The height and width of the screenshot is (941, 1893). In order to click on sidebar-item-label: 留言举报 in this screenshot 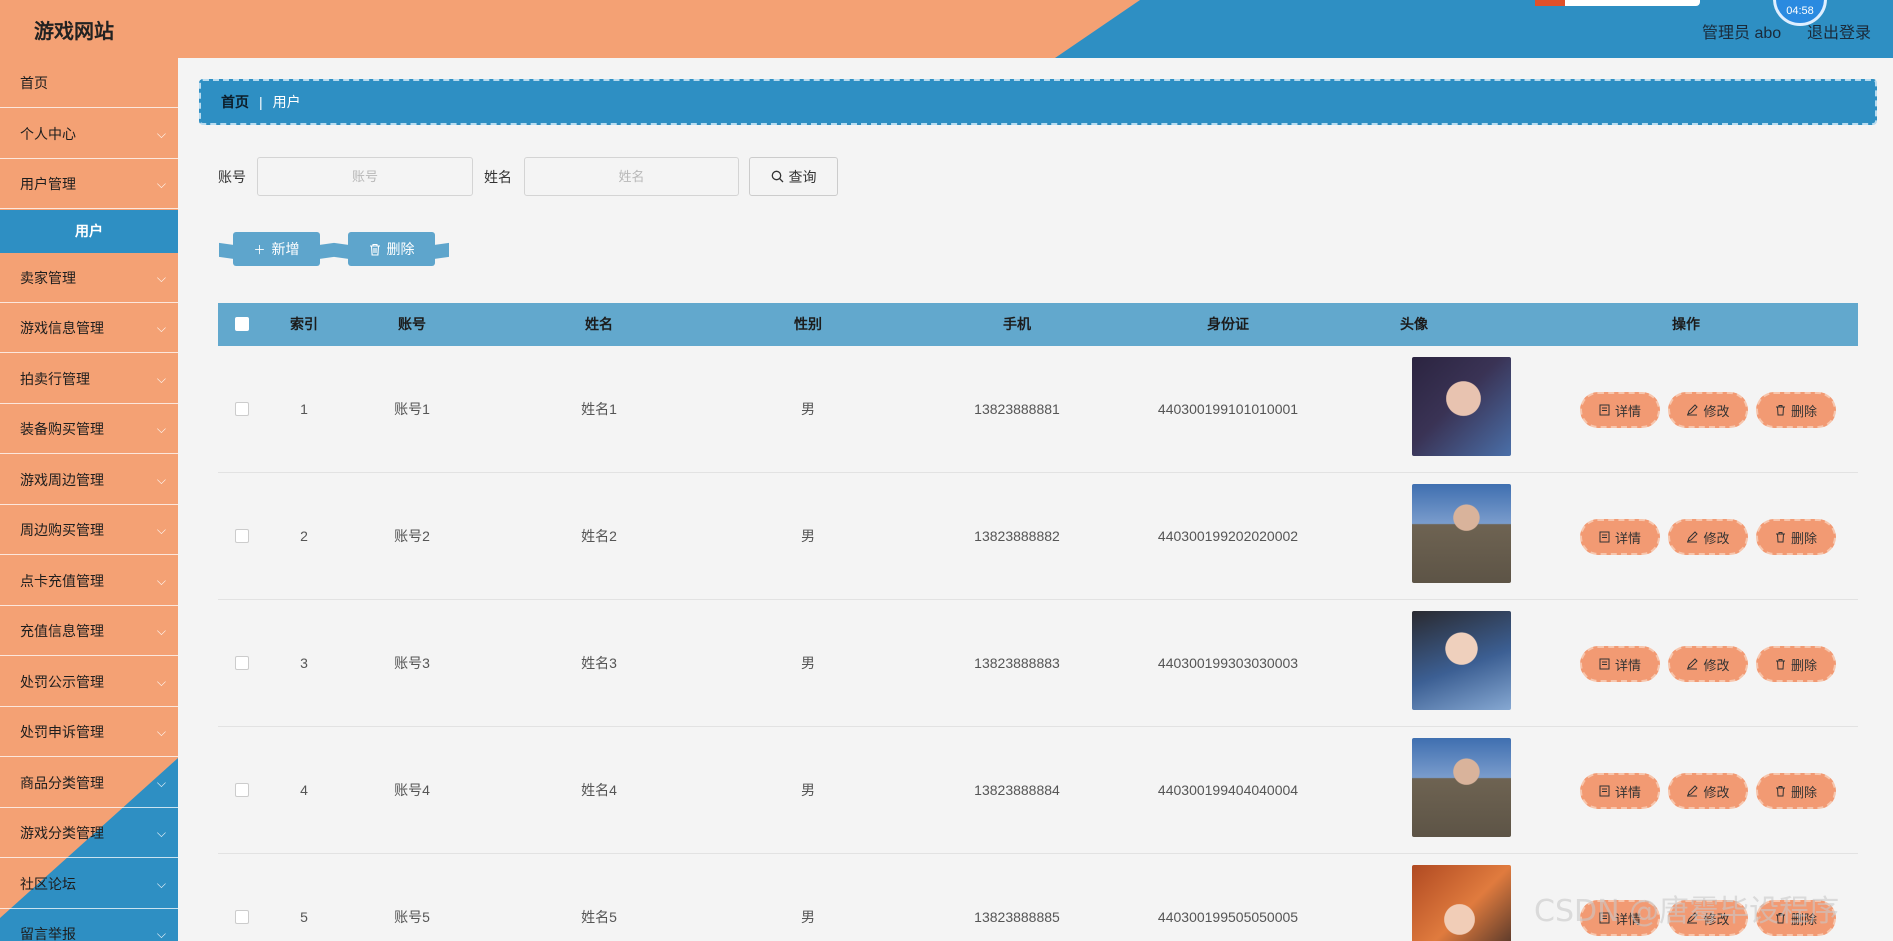, I will do `click(48, 933)`.